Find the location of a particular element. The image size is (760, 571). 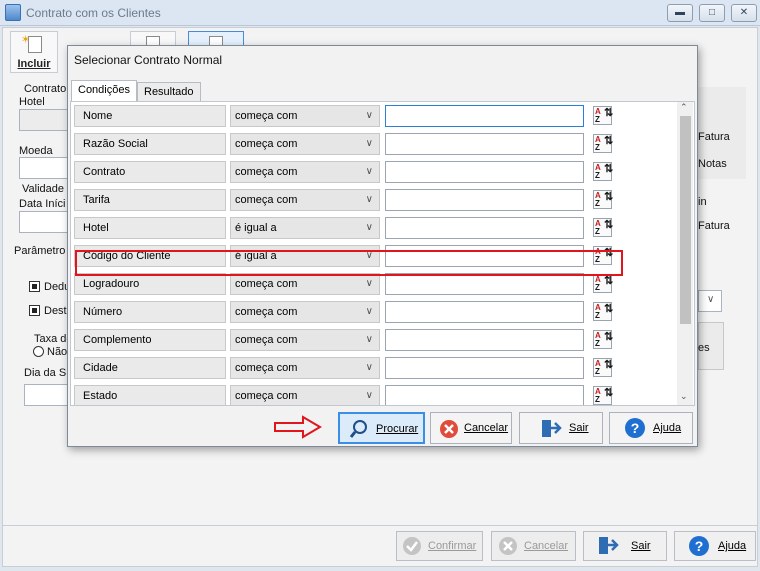

field-name-cell: Número is located at coordinates (150, 312).